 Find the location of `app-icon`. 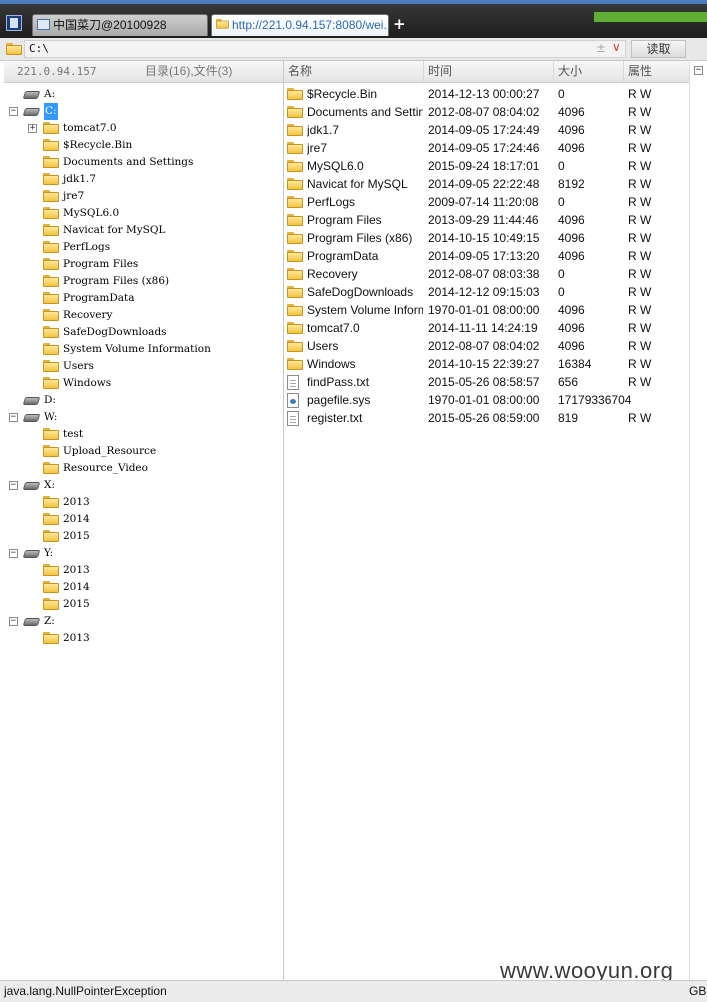

app-icon is located at coordinates (14, 23).